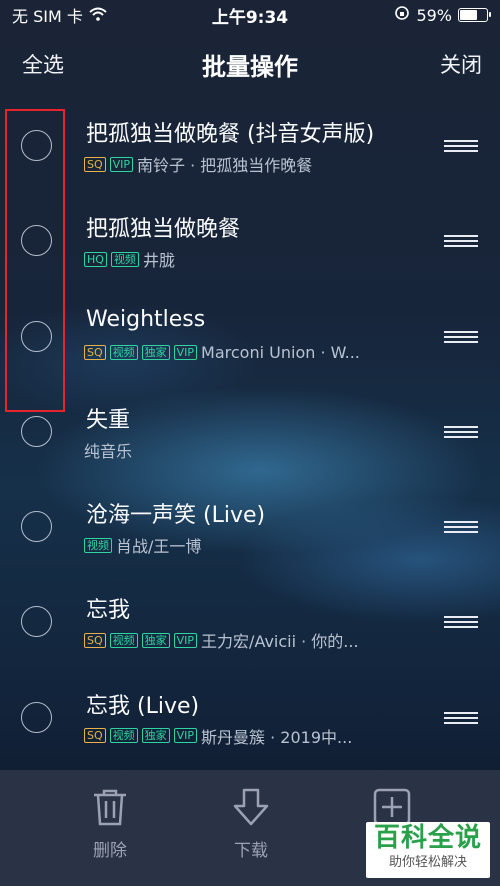 The width and height of the screenshot is (500, 886). I want to click on song-row: 沧海一声笑 (Live) 视频 肖战/王一博, so click(250, 526).